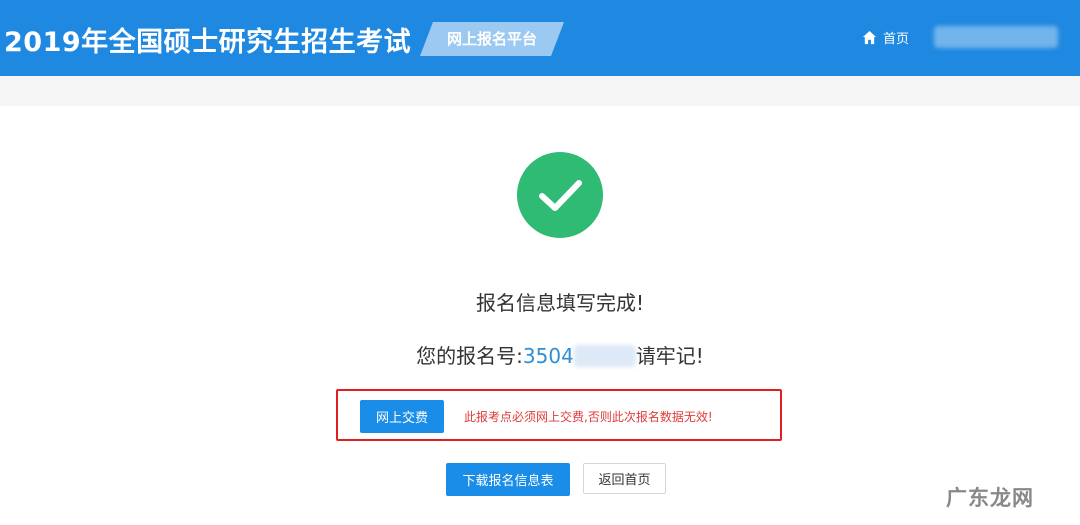  Describe the element at coordinates (996, 37) in the screenshot. I see `user-info-redacted` at that location.